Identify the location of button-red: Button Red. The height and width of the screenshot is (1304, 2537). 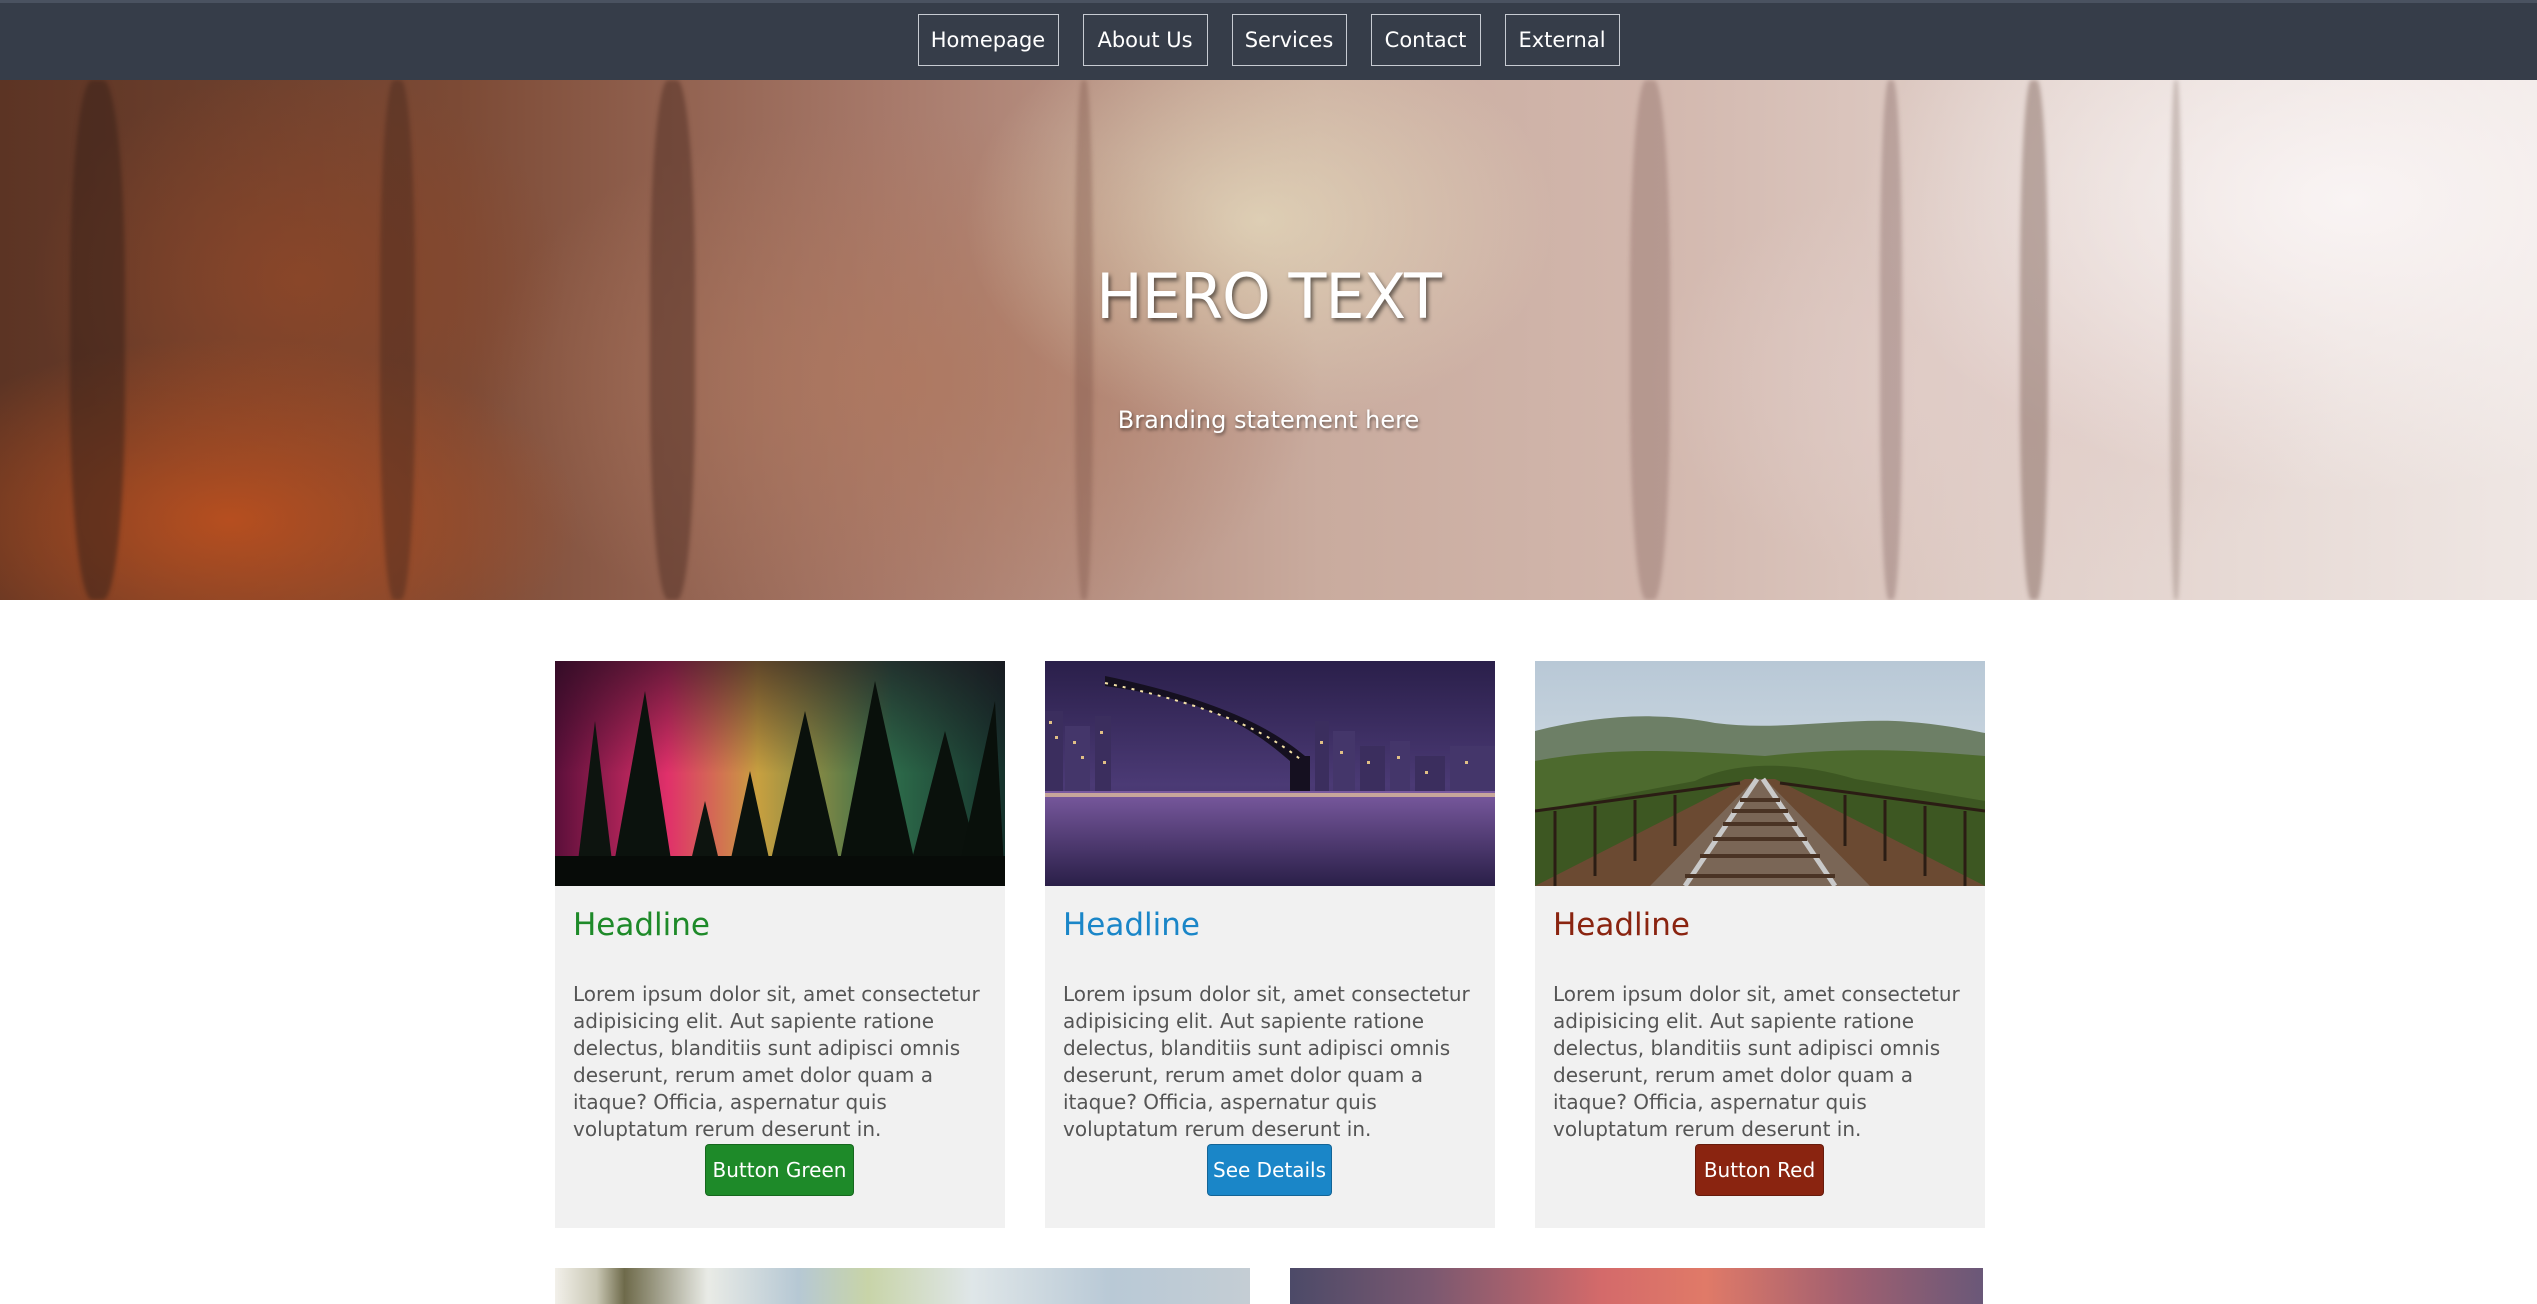
(1759, 1170).